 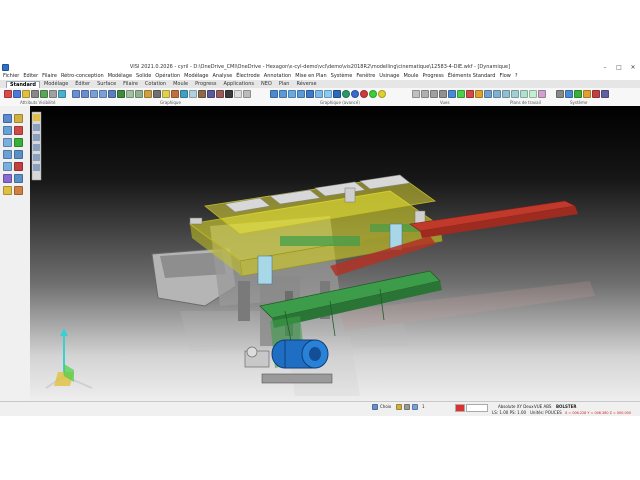 I want to click on layers-icon, so click(x=7, y=178).